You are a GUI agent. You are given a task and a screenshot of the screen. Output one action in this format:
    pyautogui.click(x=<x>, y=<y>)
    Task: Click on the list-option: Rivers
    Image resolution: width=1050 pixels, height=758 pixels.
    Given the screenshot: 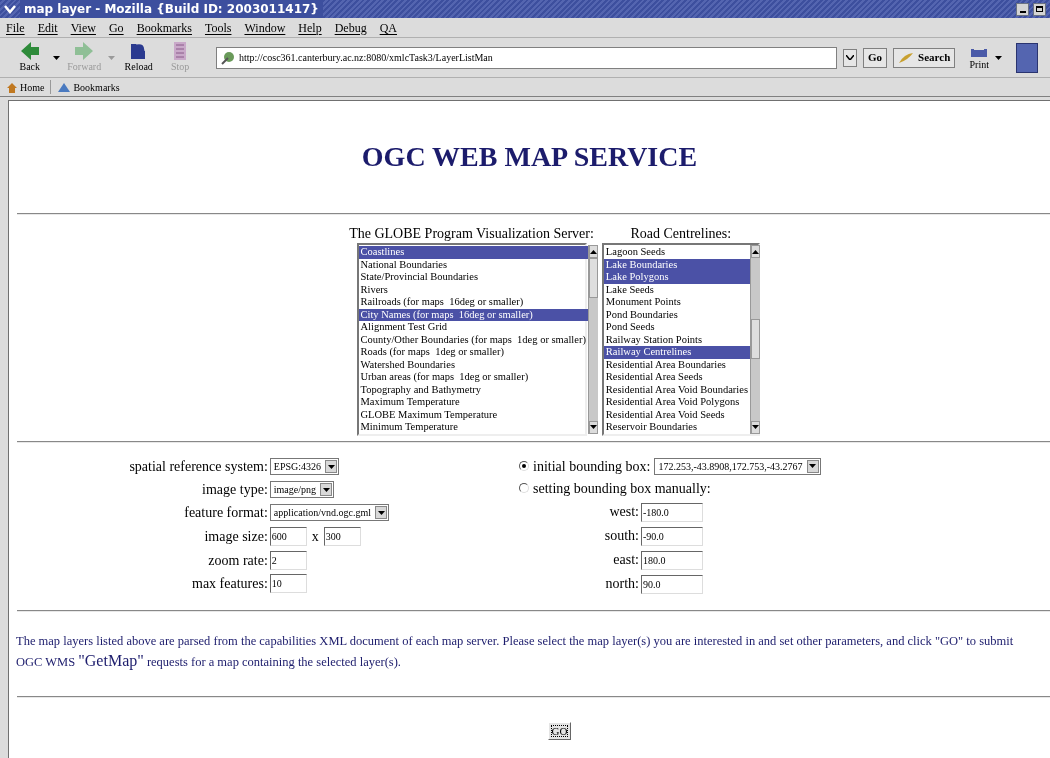 What is the action you would take?
    pyautogui.click(x=473, y=289)
    